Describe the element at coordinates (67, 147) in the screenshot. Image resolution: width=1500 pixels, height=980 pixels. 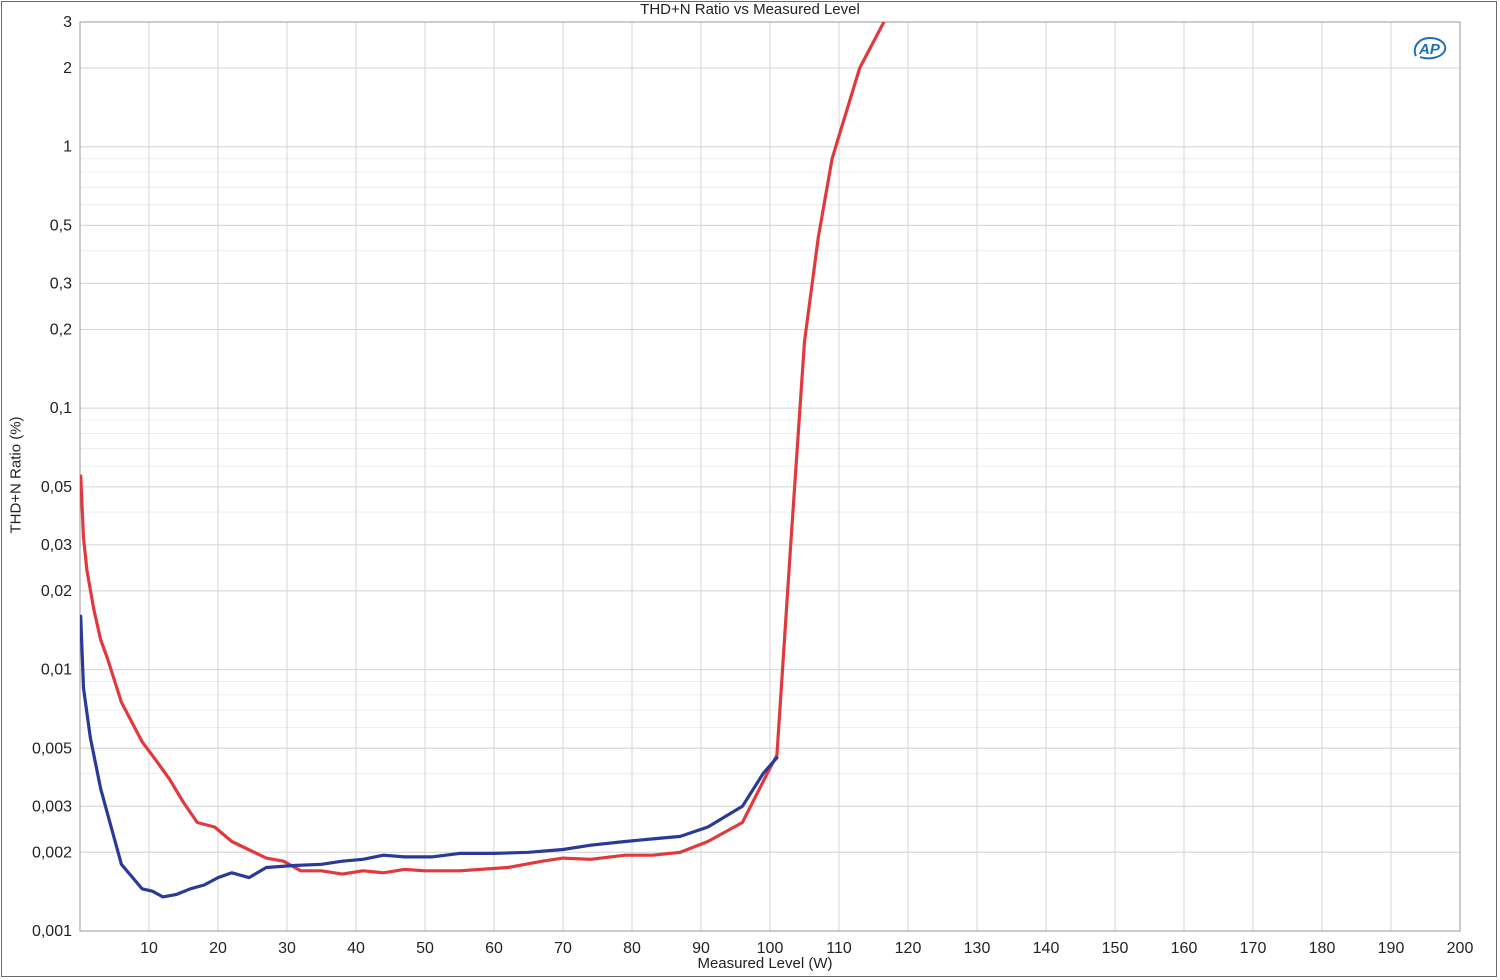
I see `y-tick-label: 1` at that location.